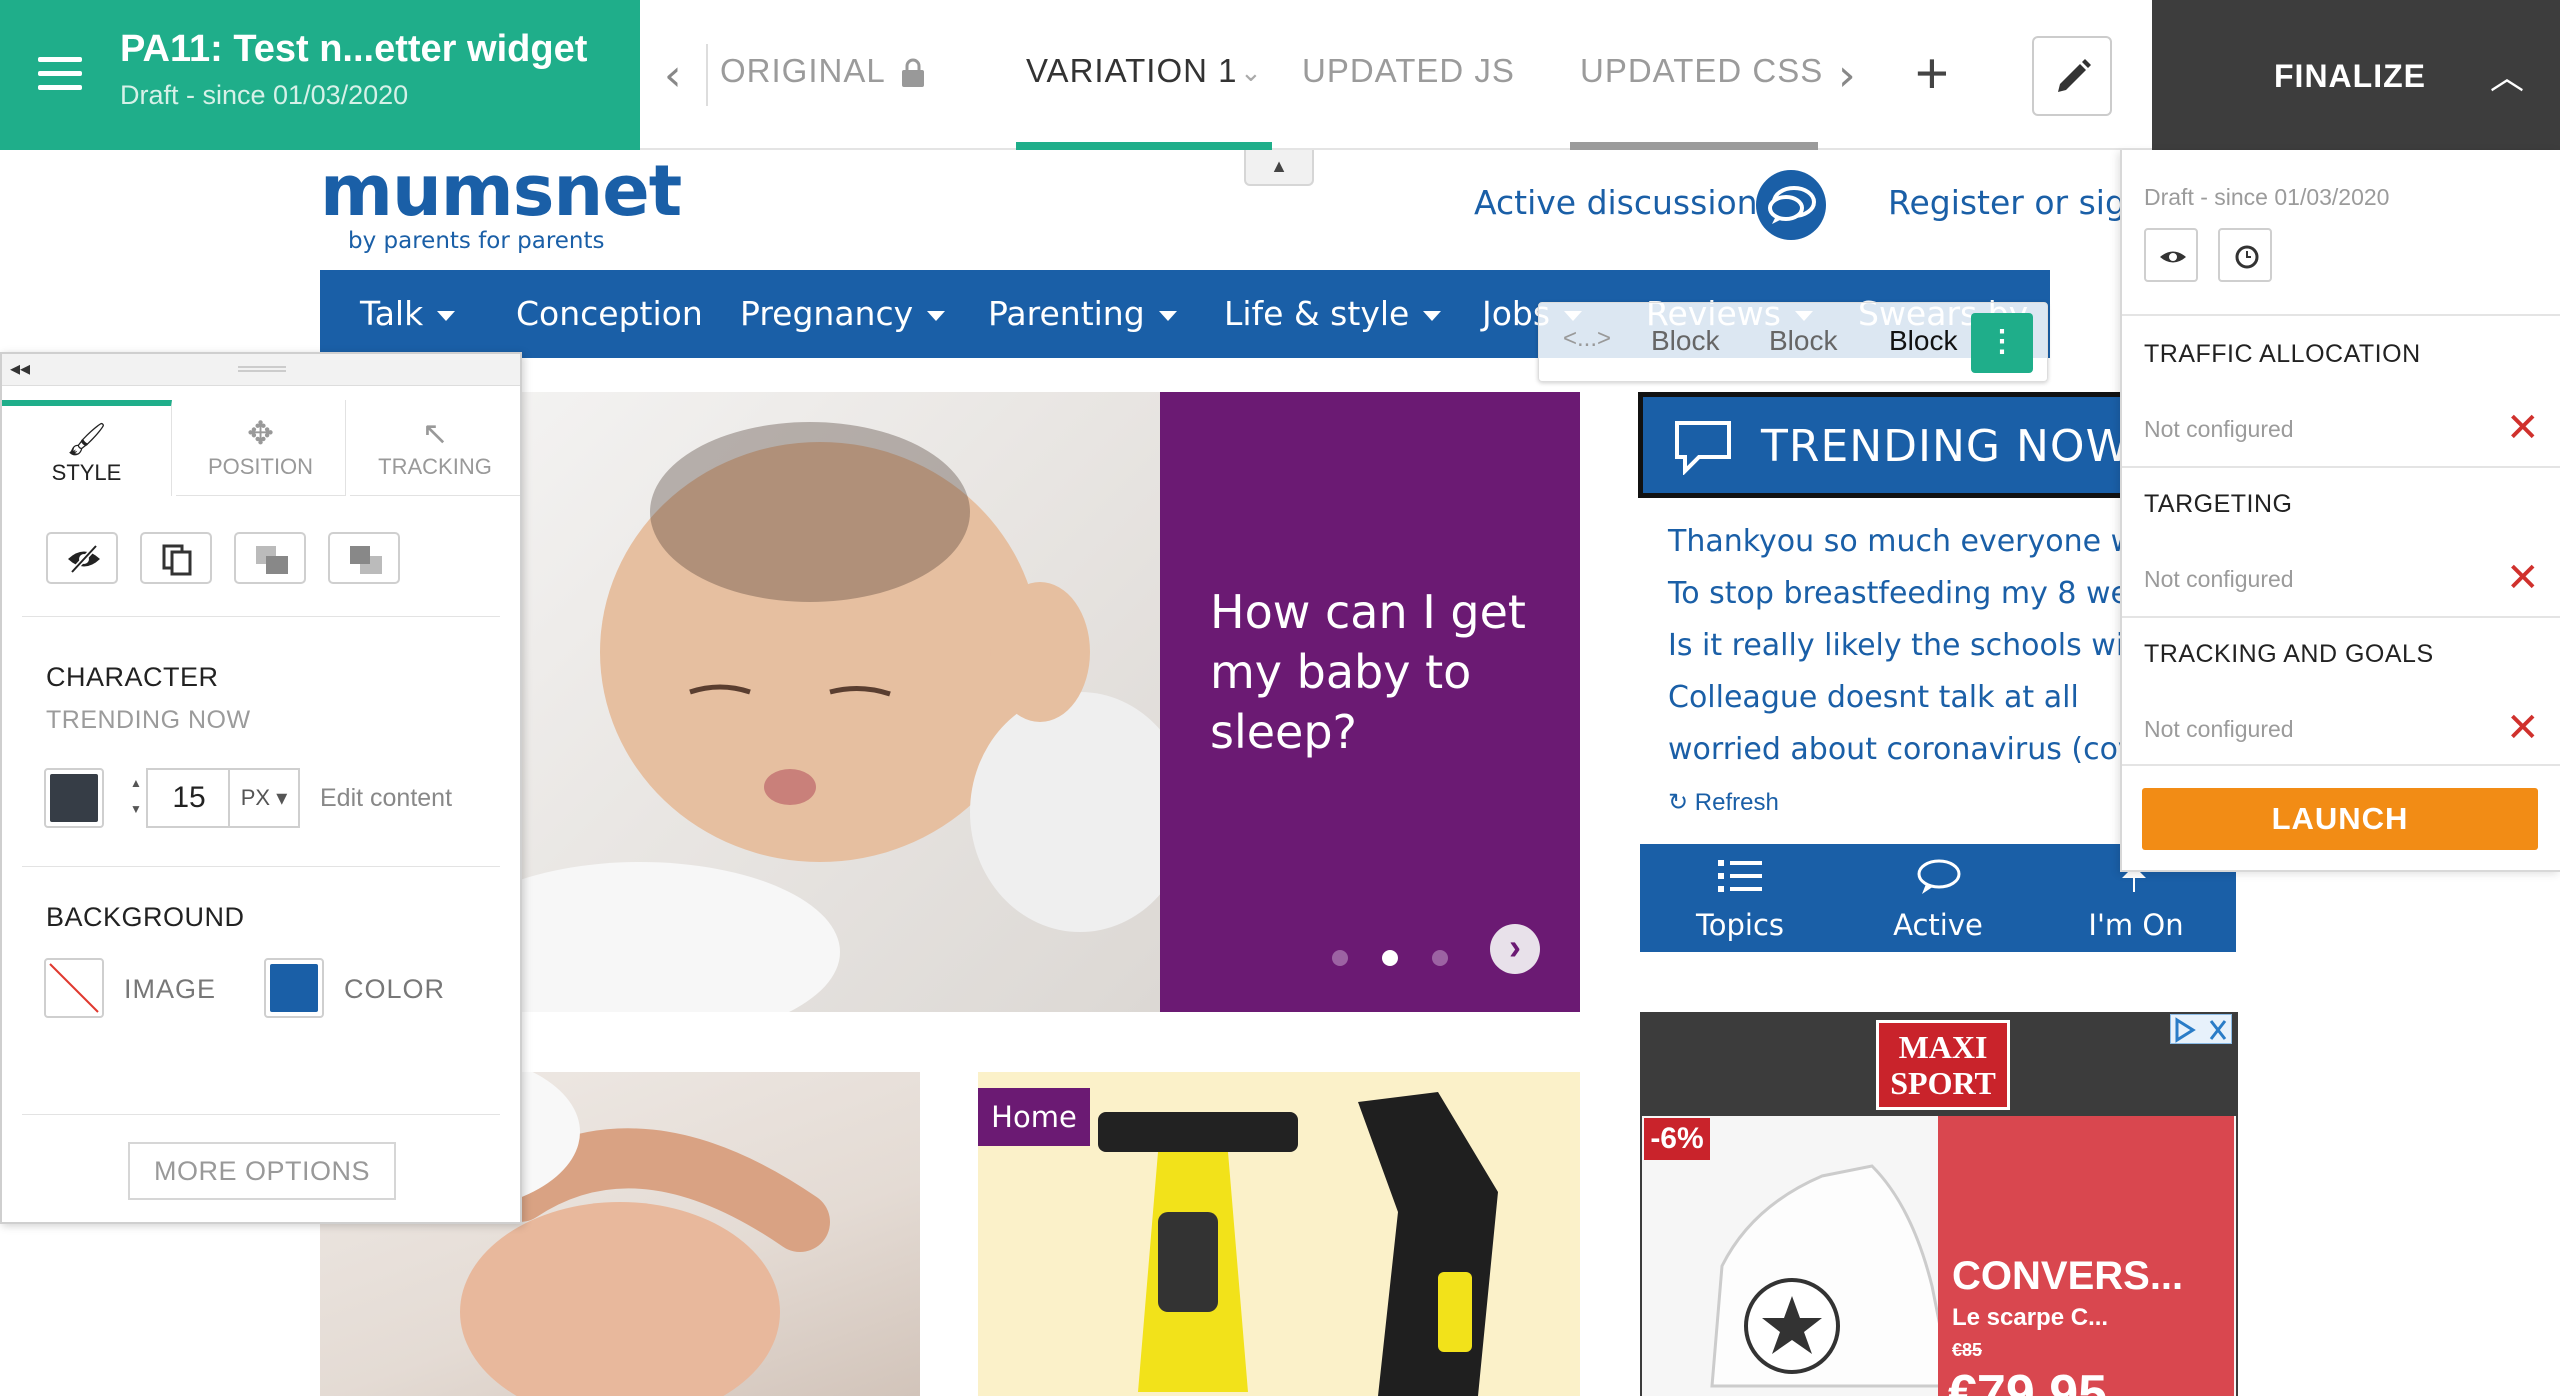  What do you see at coordinates (1723, 802) in the screenshot?
I see `refresh-link: ↻ Refresh` at bounding box center [1723, 802].